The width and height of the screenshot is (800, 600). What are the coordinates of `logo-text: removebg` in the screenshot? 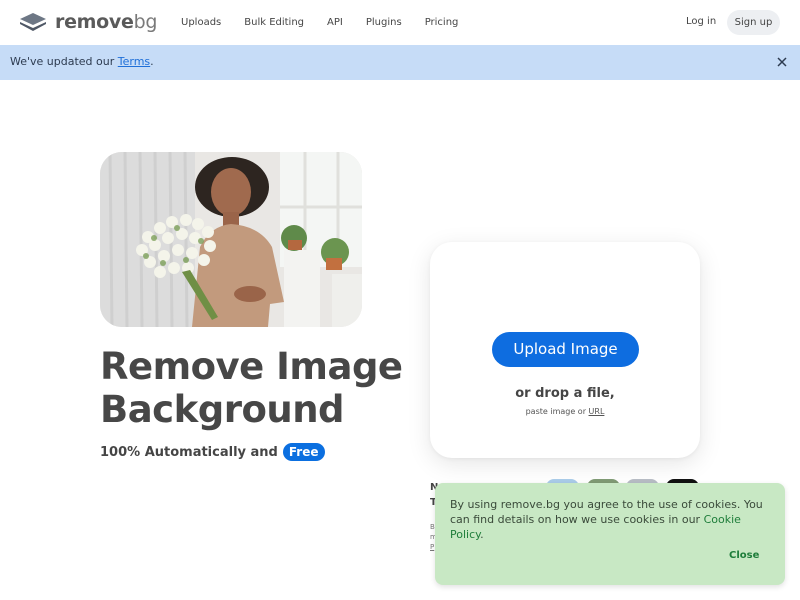 It's located at (106, 22).